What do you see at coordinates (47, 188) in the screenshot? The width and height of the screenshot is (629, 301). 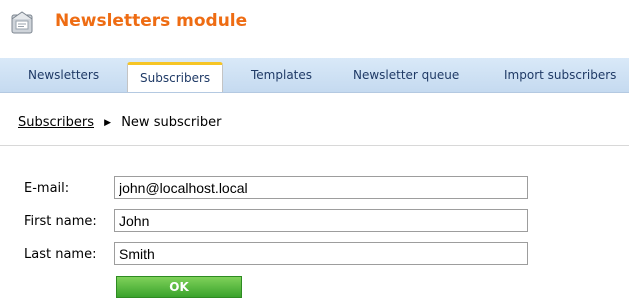 I see `email-label: E-mail:` at bounding box center [47, 188].